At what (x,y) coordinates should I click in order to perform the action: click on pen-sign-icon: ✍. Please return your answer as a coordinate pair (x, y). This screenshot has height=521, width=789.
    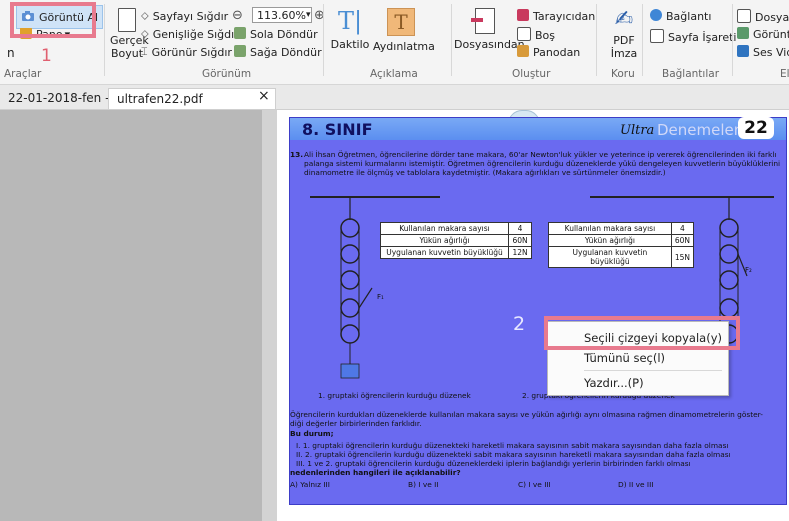
    Looking at the image, I should click on (624, 19).